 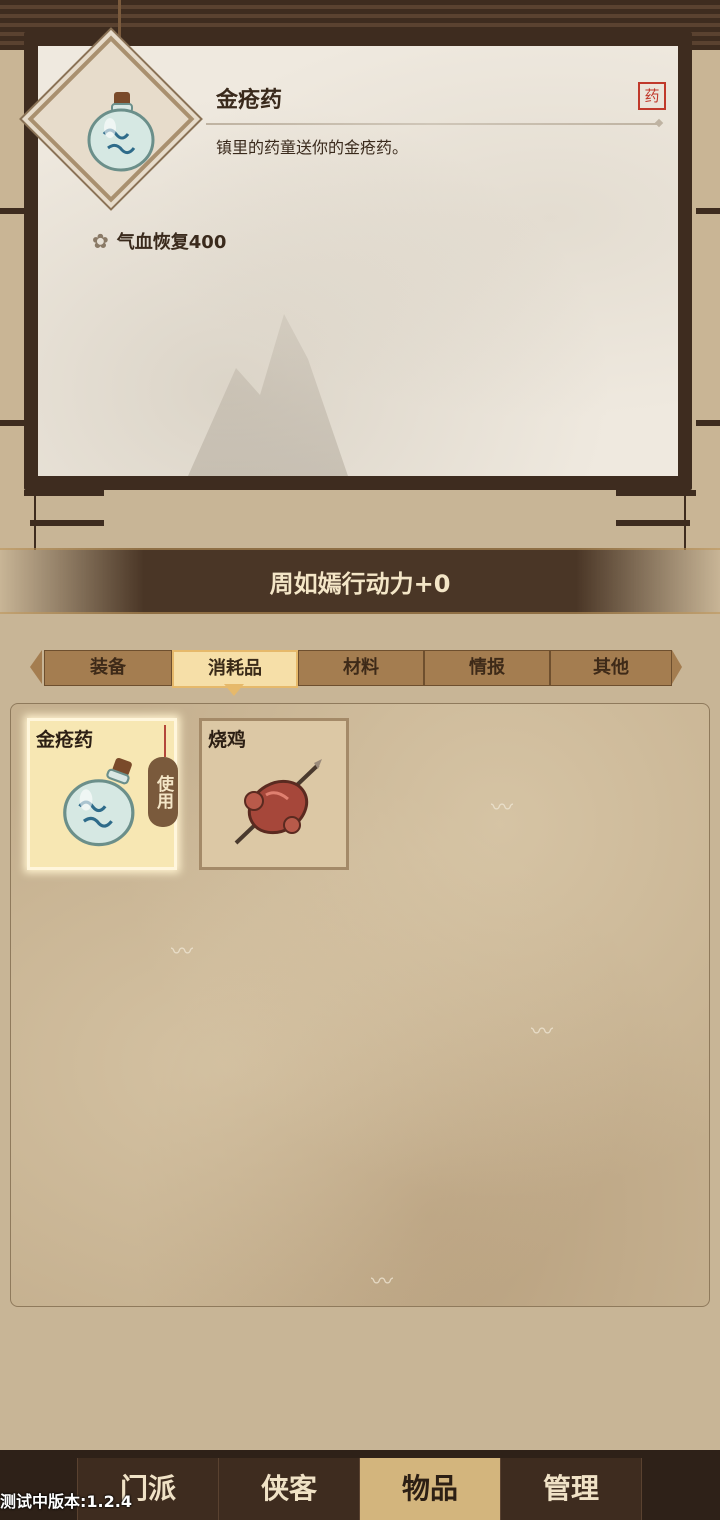 What do you see at coordinates (66, 1501) in the screenshot?
I see `version-label: 测试中版本:1.2.4` at bounding box center [66, 1501].